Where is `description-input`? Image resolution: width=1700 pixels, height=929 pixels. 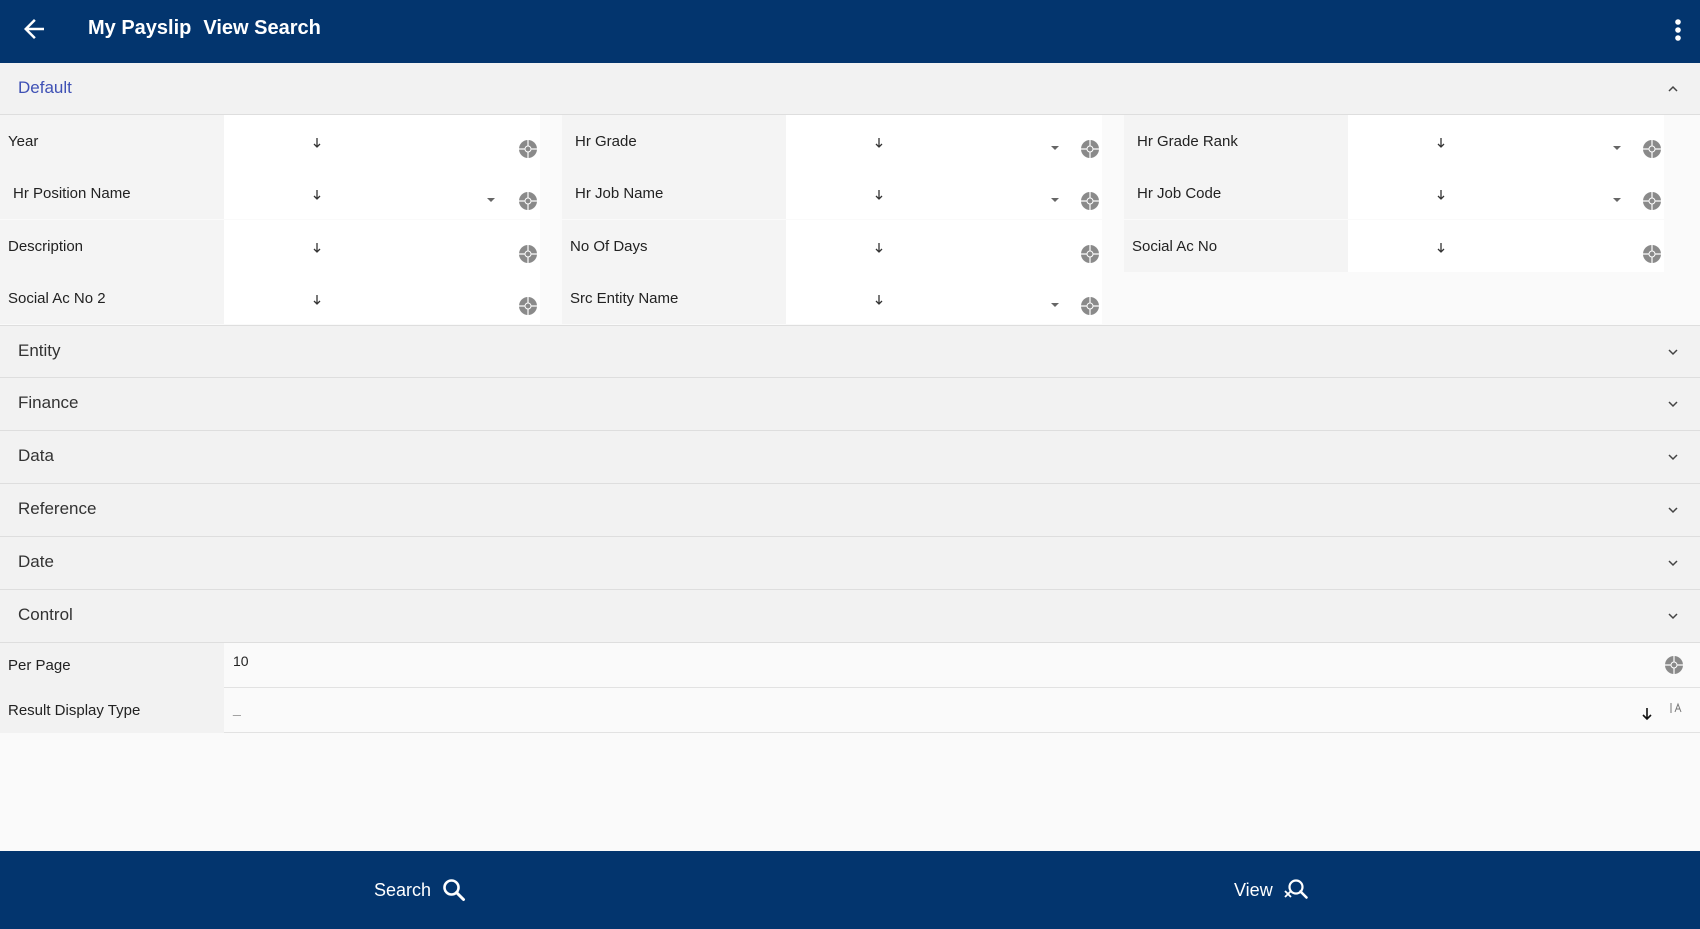 description-input is located at coordinates (382, 246).